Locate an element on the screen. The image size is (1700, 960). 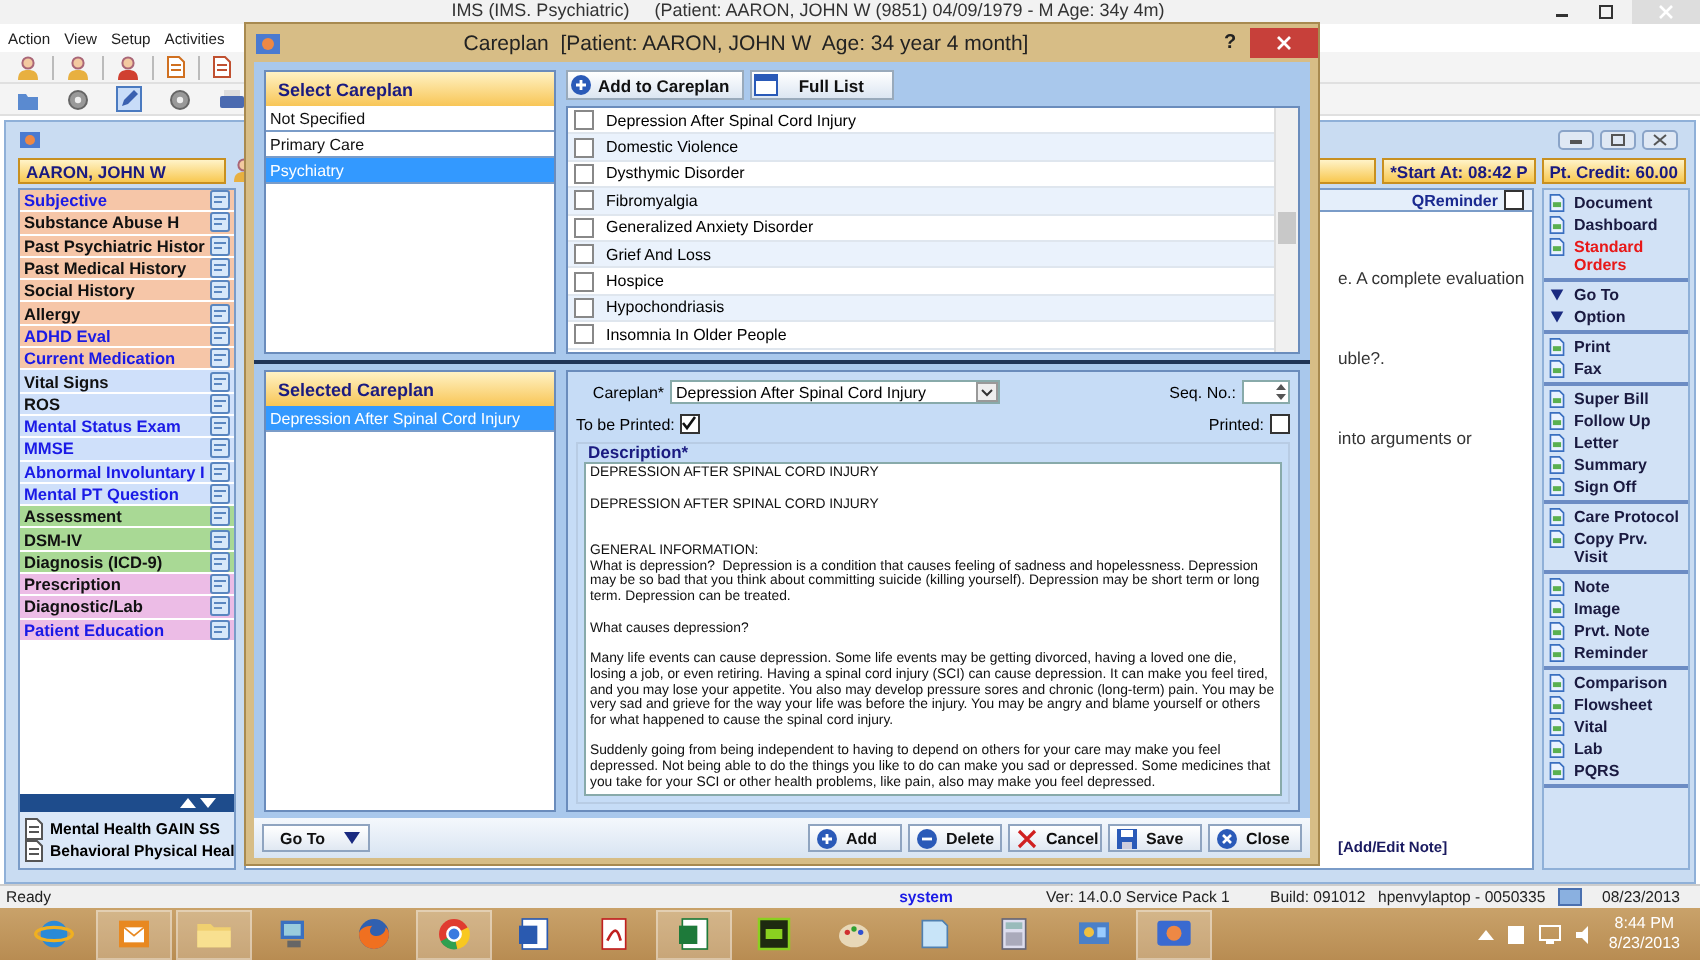
dialog-button: Cancel is located at coordinates (1055, 838).